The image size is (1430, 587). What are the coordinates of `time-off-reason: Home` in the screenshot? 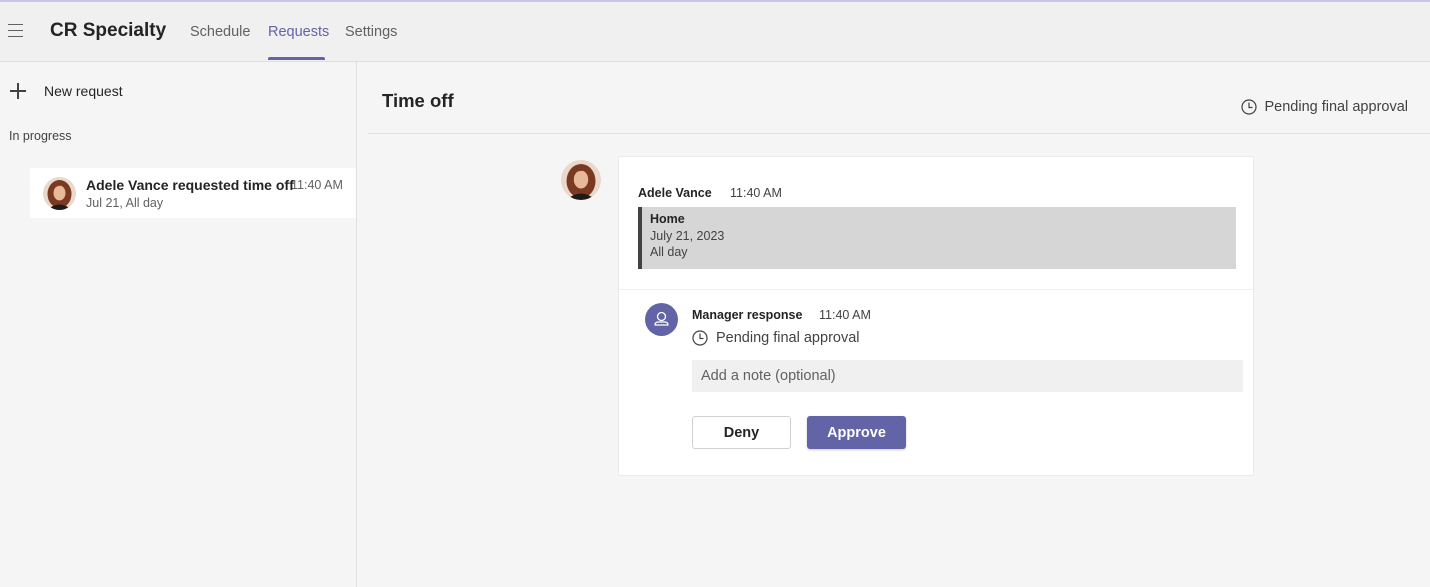 It's located at (667, 219).